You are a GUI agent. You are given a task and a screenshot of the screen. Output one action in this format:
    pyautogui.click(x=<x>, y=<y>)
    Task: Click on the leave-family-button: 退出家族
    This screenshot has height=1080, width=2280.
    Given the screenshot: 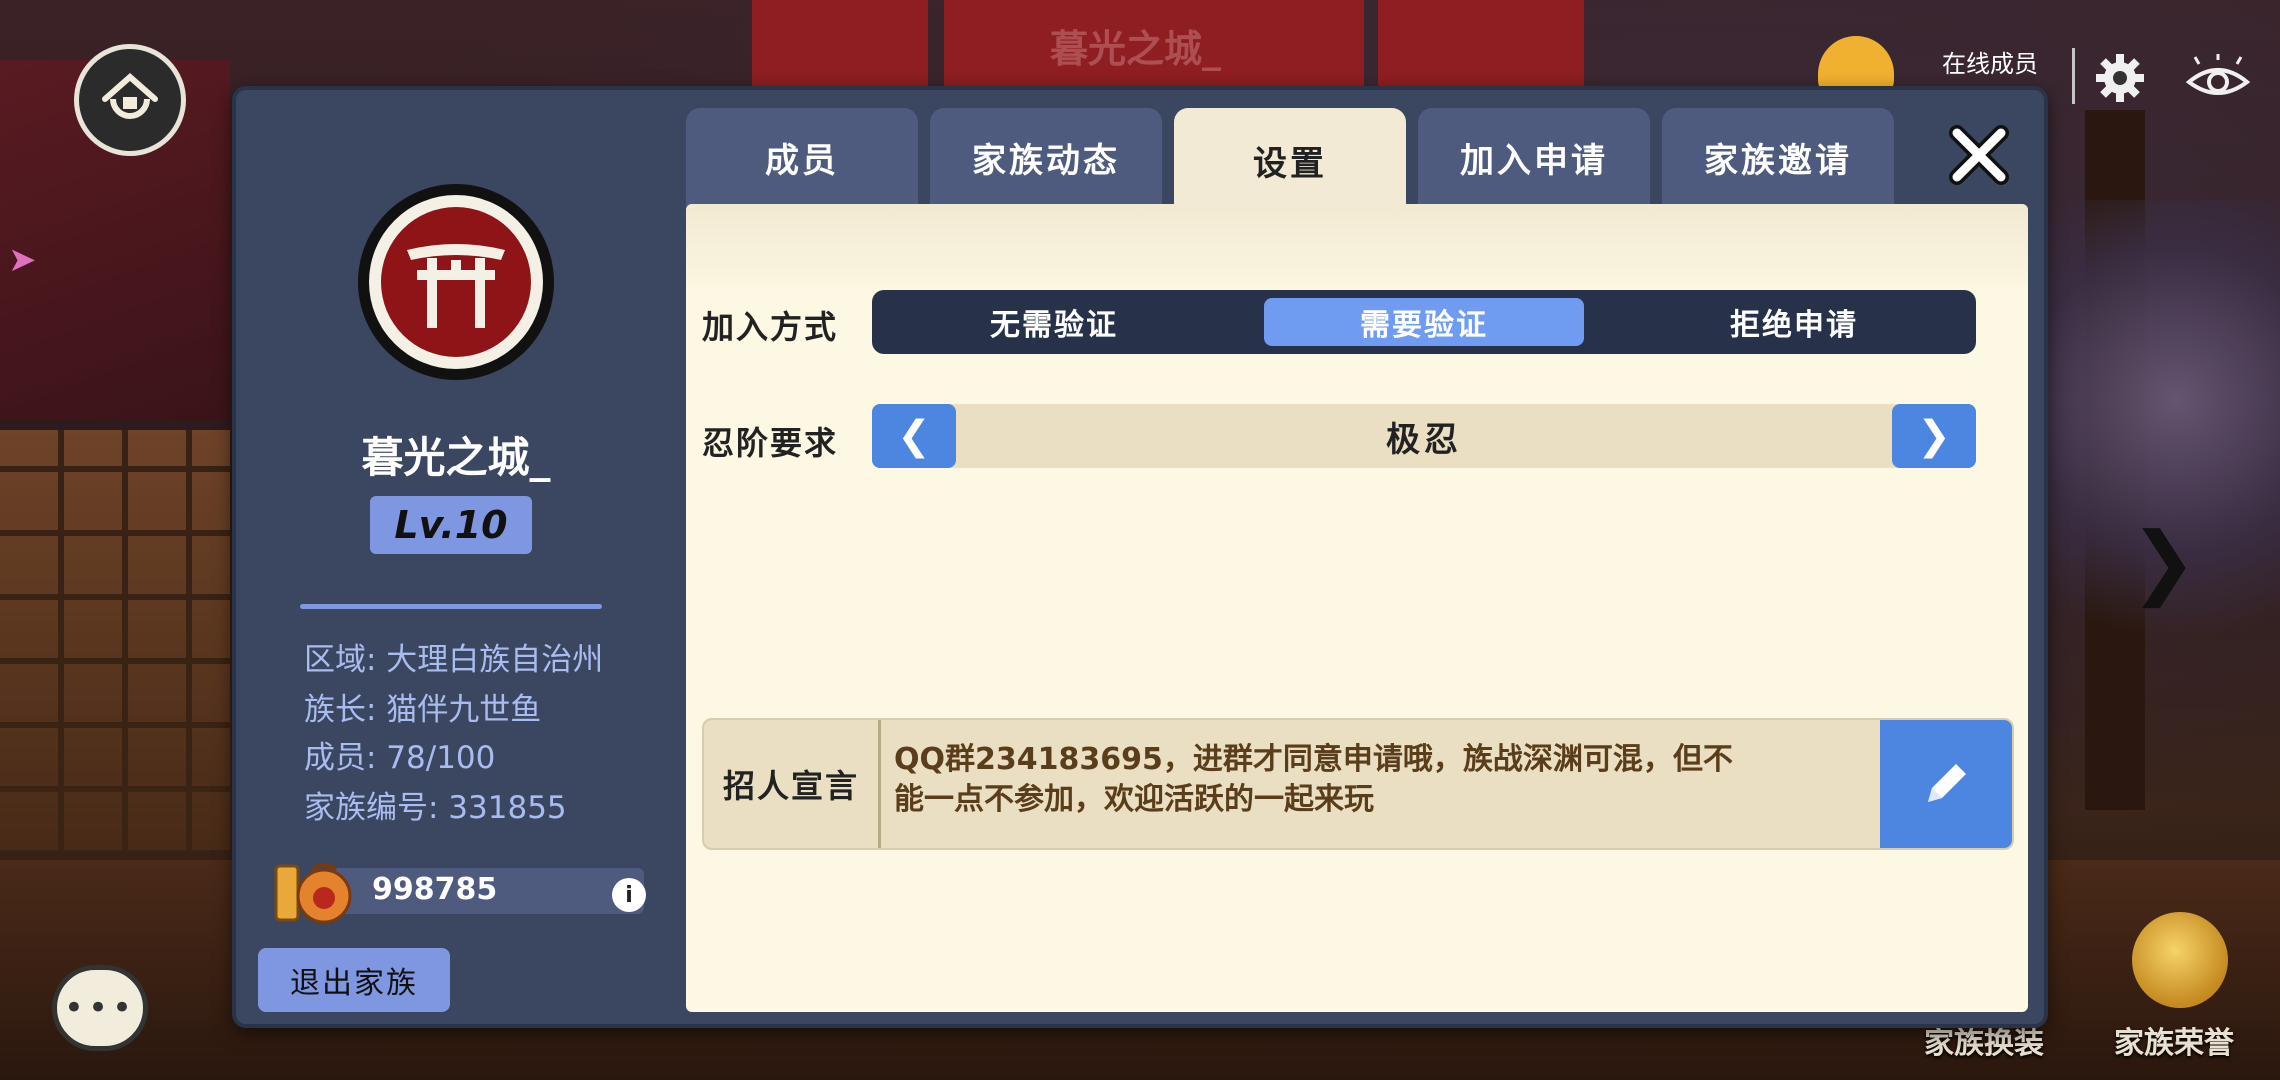 What is the action you would take?
    pyautogui.click(x=354, y=980)
    